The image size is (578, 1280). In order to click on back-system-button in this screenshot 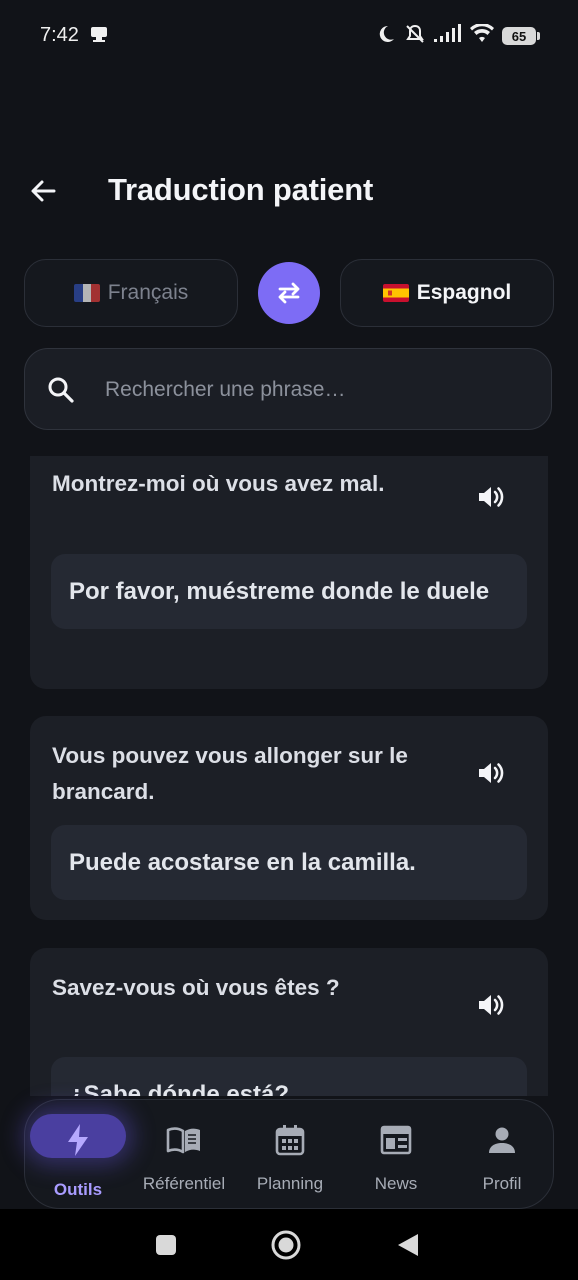, I will do `click(408, 1245)`.